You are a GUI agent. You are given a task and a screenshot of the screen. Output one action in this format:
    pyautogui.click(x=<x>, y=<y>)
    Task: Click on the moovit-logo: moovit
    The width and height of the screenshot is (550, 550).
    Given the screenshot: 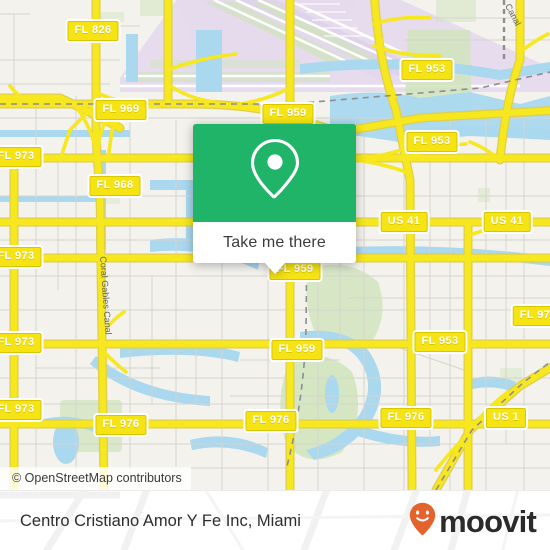 What is the action you would take?
    pyautogui.click(x=473, y=521)
    